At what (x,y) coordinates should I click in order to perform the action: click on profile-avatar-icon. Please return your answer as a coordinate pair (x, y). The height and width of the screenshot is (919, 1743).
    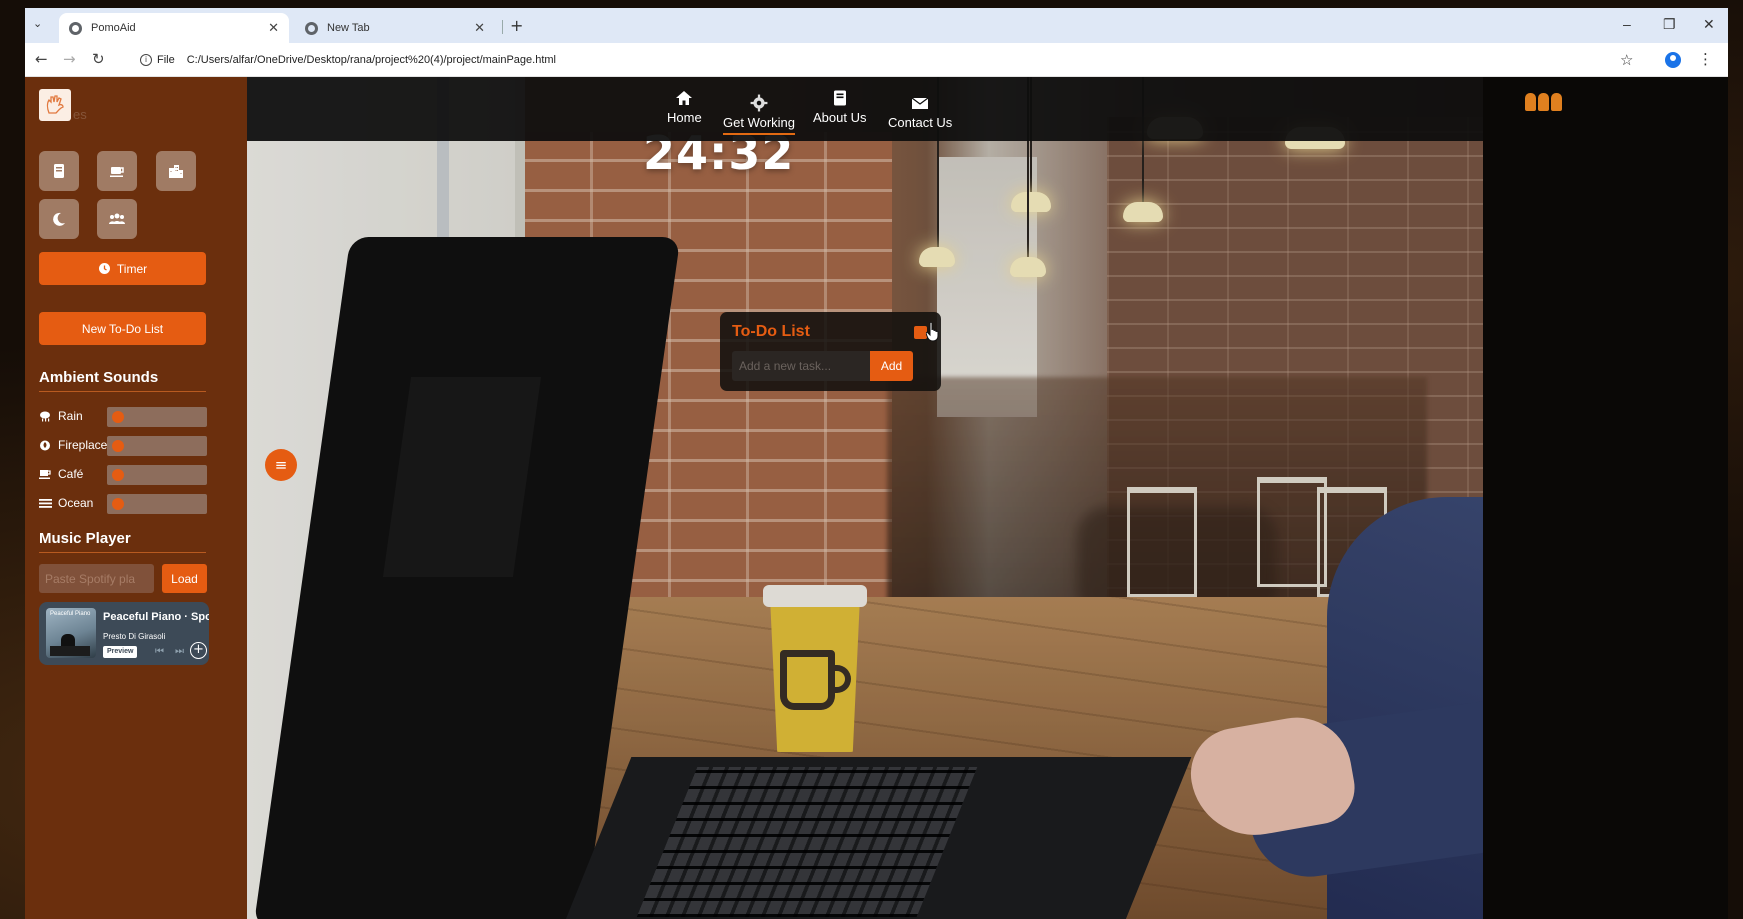
    Looking at the image, I should click on (1673, 60).